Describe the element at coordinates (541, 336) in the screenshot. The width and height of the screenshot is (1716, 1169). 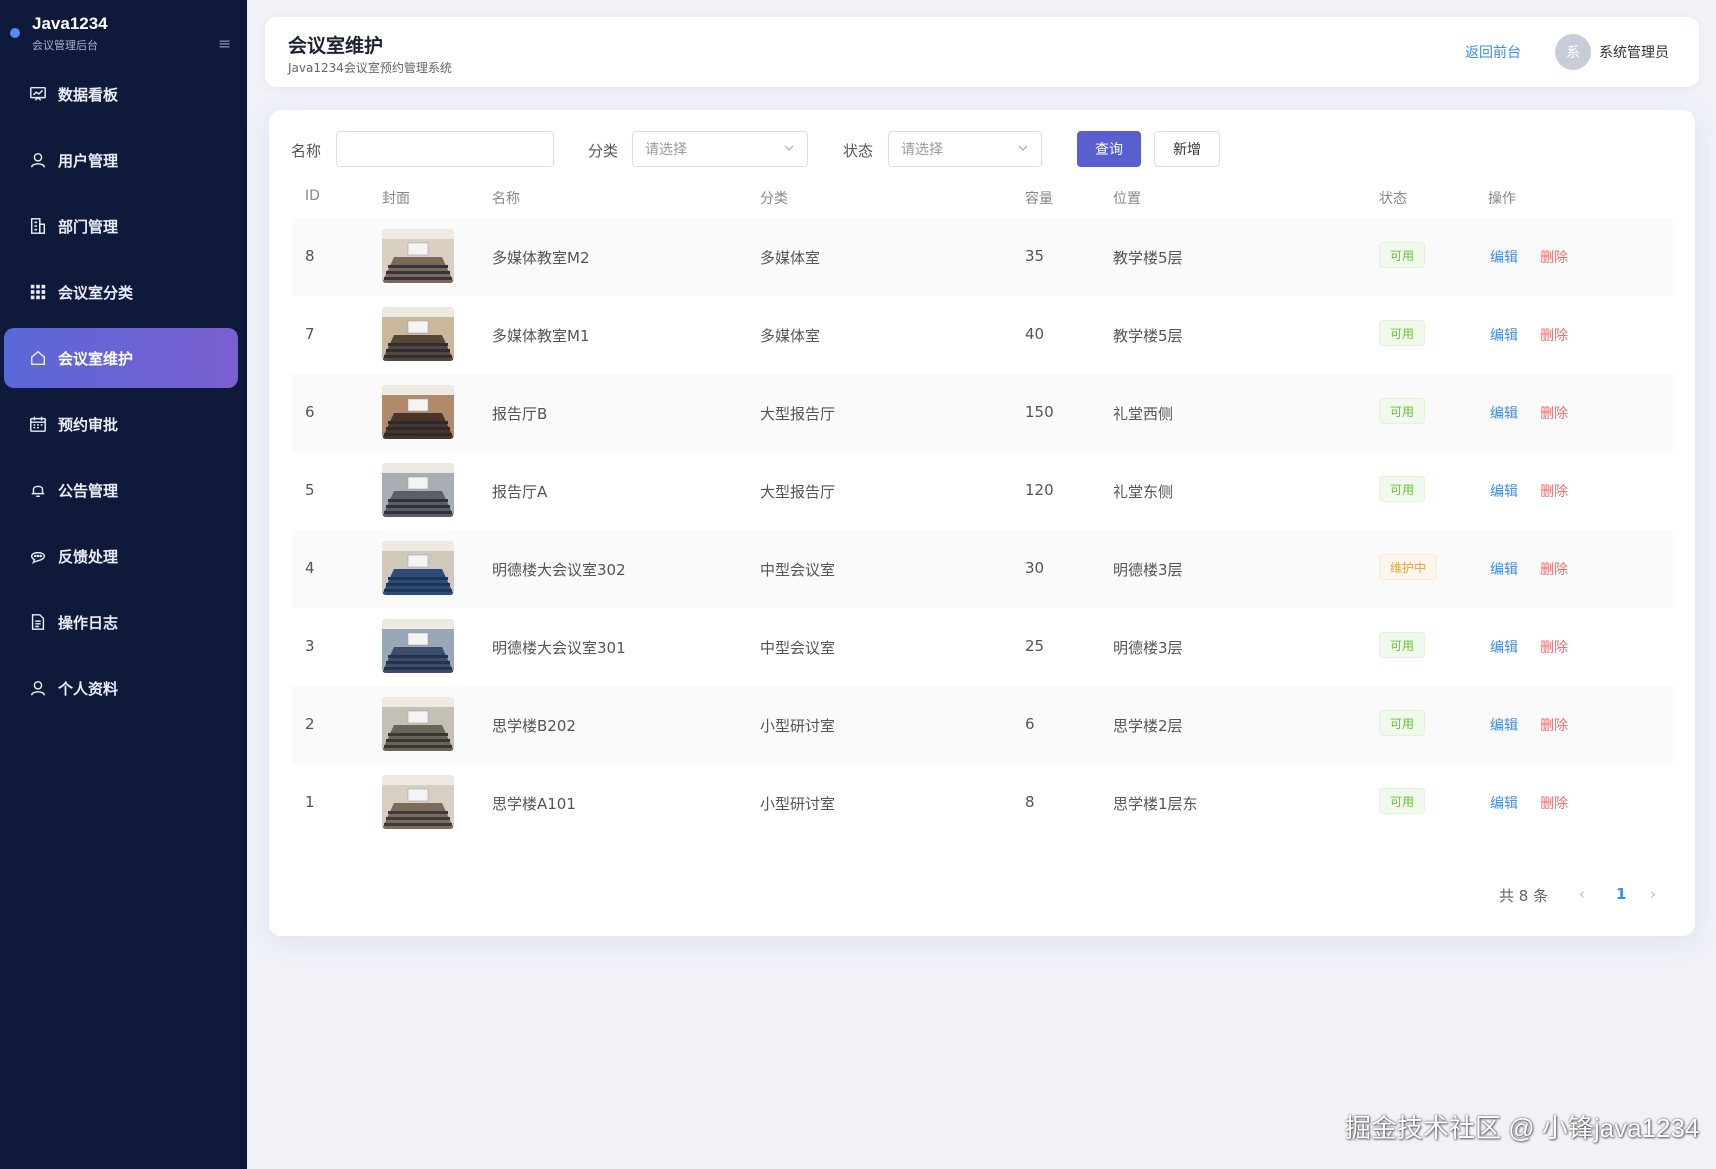
I see `cell-name: 多媒体教室M1` at that location.